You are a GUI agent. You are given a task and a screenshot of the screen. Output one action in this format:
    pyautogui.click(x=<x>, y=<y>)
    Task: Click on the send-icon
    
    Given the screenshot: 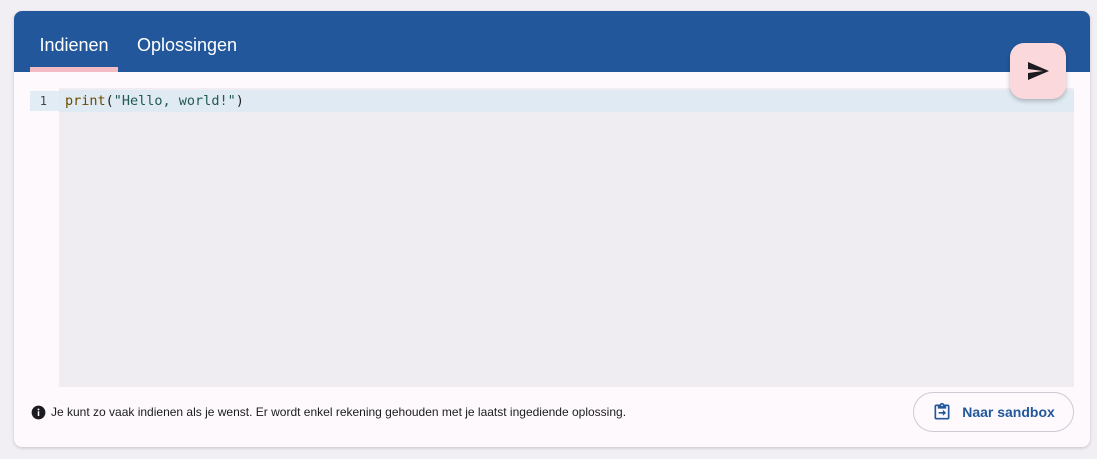 What is the action you would take?
    pyautogui.click(x=1038, y=71)
    